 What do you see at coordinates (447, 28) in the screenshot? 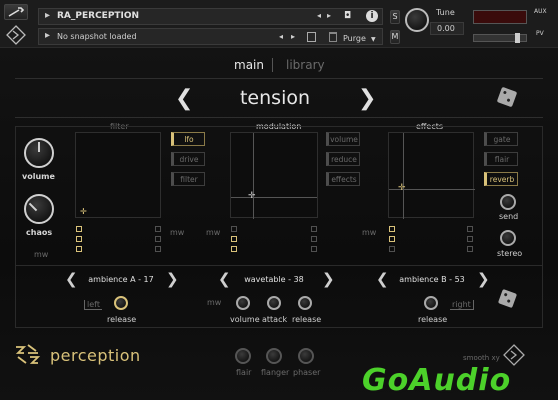
I see `tune-value: 0.00` at bounding box center [447, 28].